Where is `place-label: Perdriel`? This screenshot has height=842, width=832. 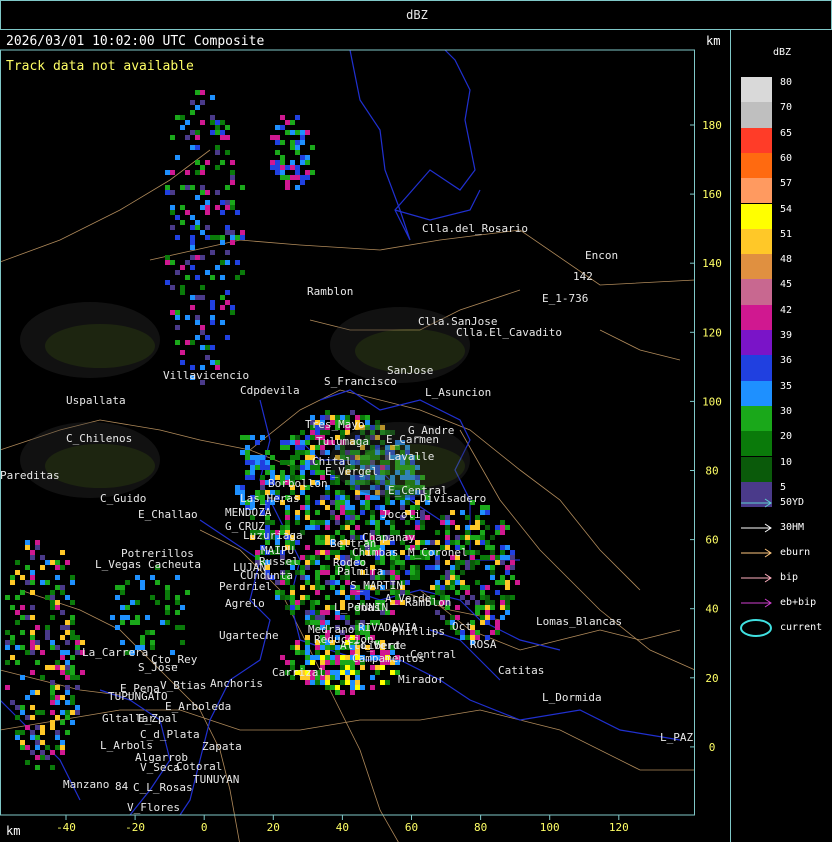
place-label: Perdriel is located at coordinates (245, 586).